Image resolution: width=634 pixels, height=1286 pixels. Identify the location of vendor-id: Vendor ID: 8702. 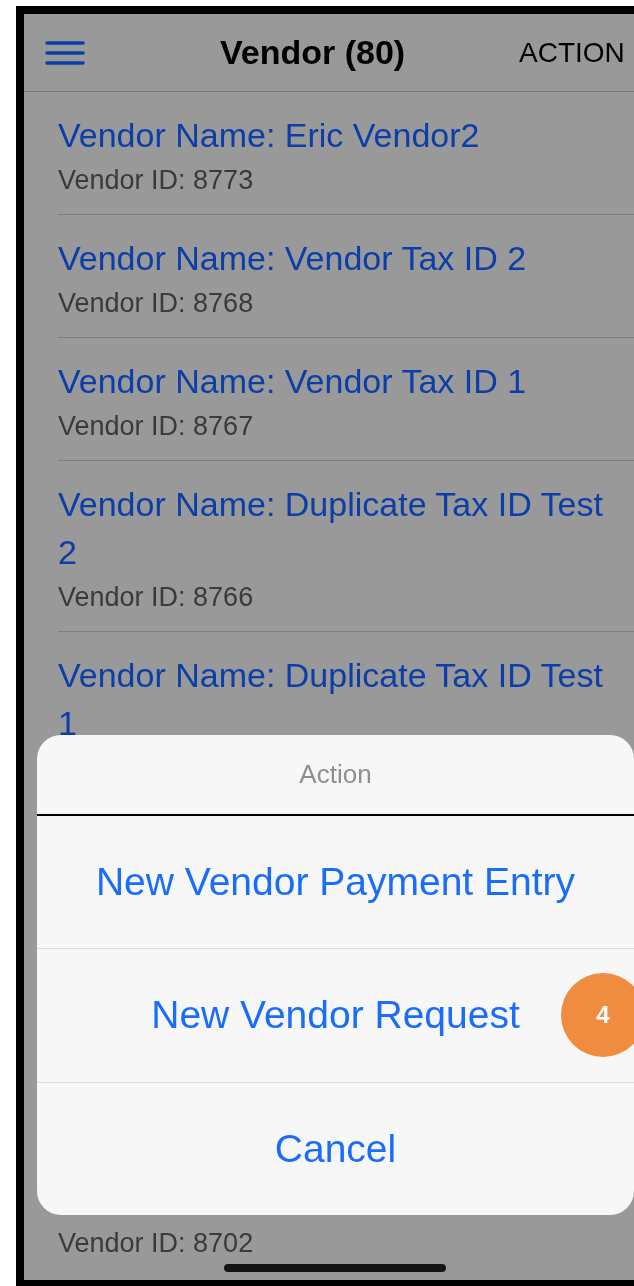
(156, 1243).